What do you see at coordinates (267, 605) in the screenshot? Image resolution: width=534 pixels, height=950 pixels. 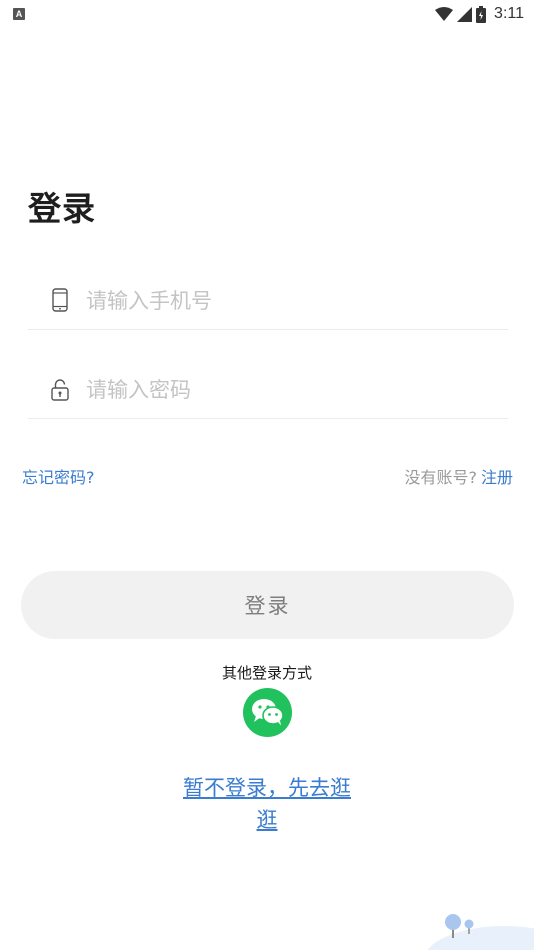 I see `login-button: 登录` at bounding box center [267, 605].